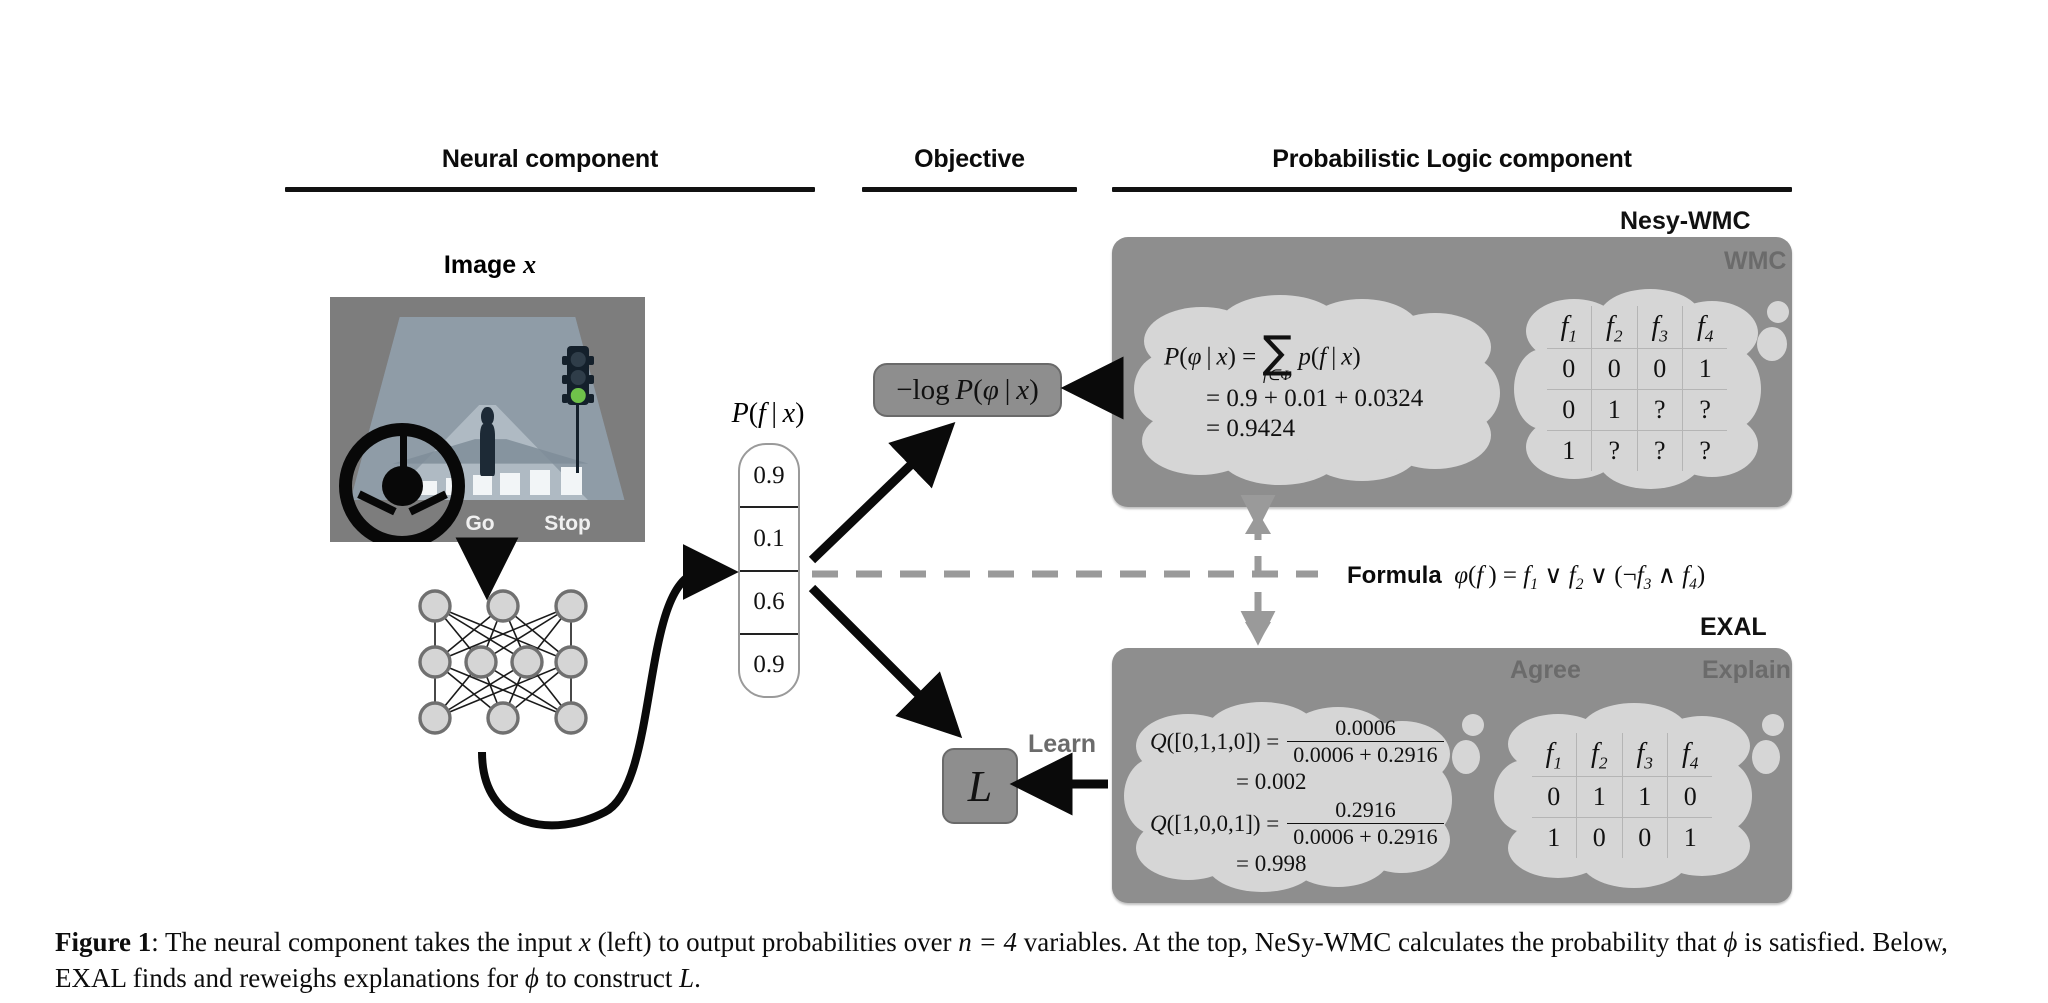 Image resolution: width=2048 pixels, height=1003 pixels. Describe the element at coordinates (1271, 781) in the screenshot. I see `exal-eq-1-result: = 0.002` at that location.